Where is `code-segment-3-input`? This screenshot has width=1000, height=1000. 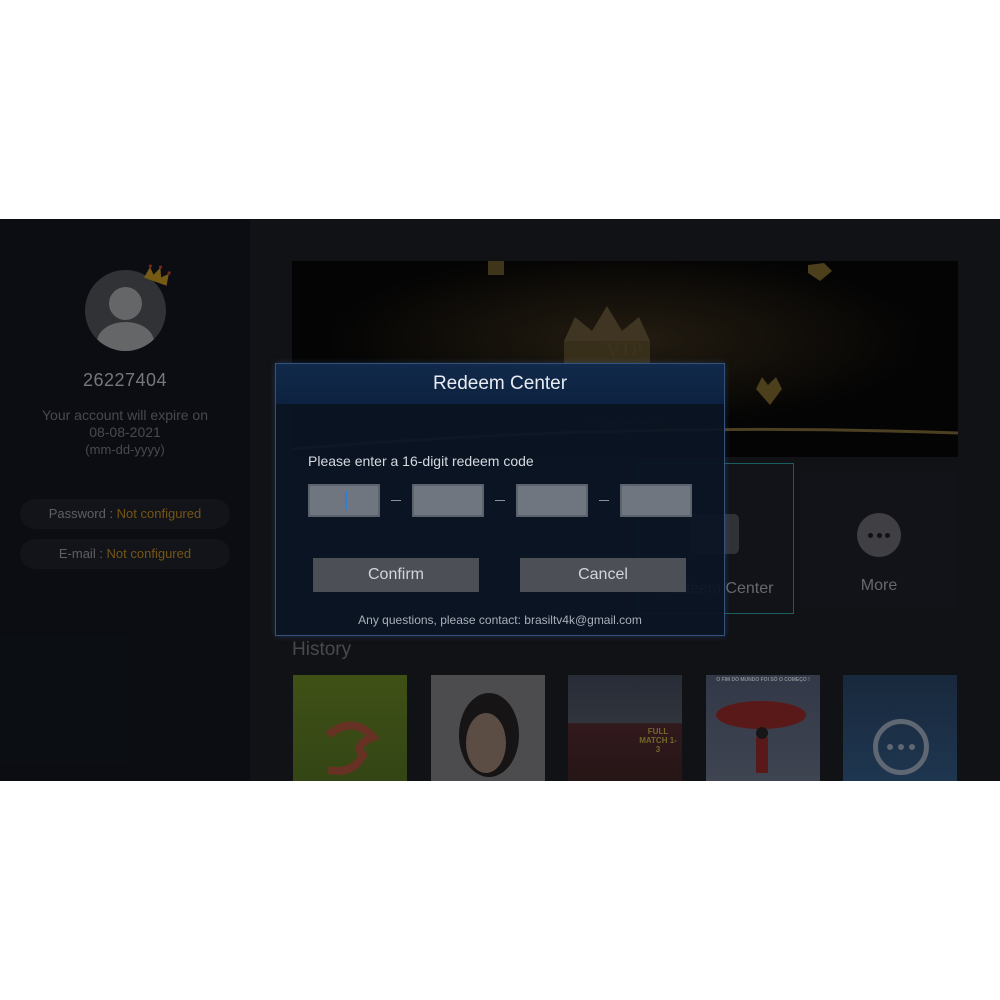
code-segment-3-input is located at coordinates (552, 500).